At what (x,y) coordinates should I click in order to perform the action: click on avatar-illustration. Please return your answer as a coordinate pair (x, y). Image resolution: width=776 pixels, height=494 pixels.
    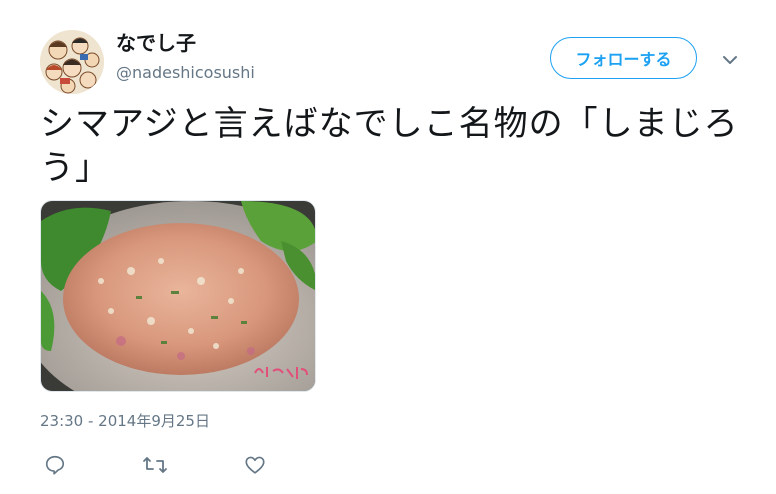
    Looking at the image, I should click on (72, 62).